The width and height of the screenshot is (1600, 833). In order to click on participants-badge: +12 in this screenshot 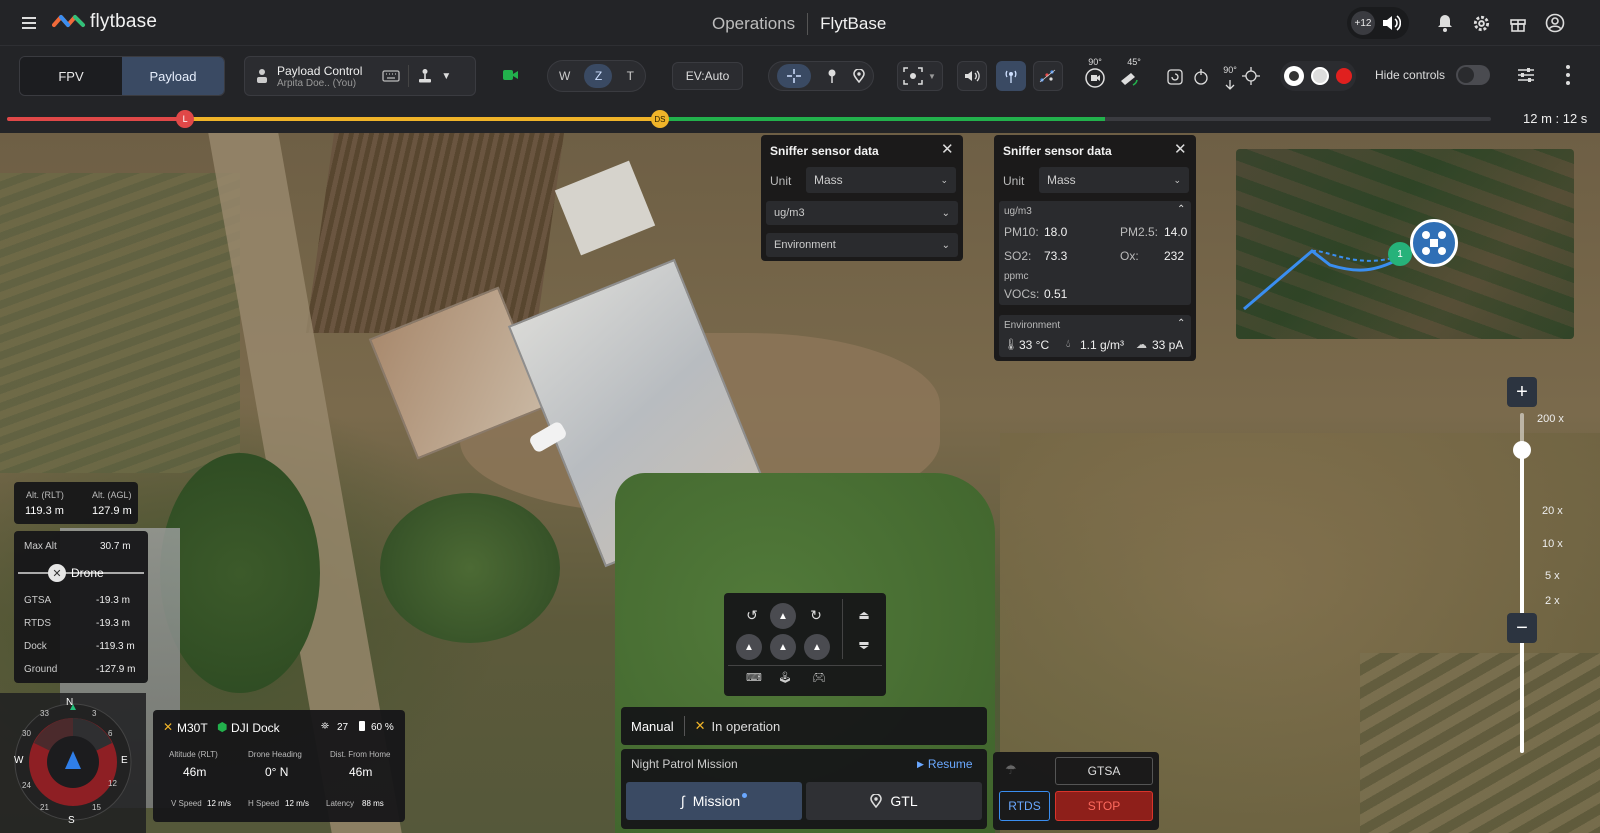, I will do `click(1363, 23)`.